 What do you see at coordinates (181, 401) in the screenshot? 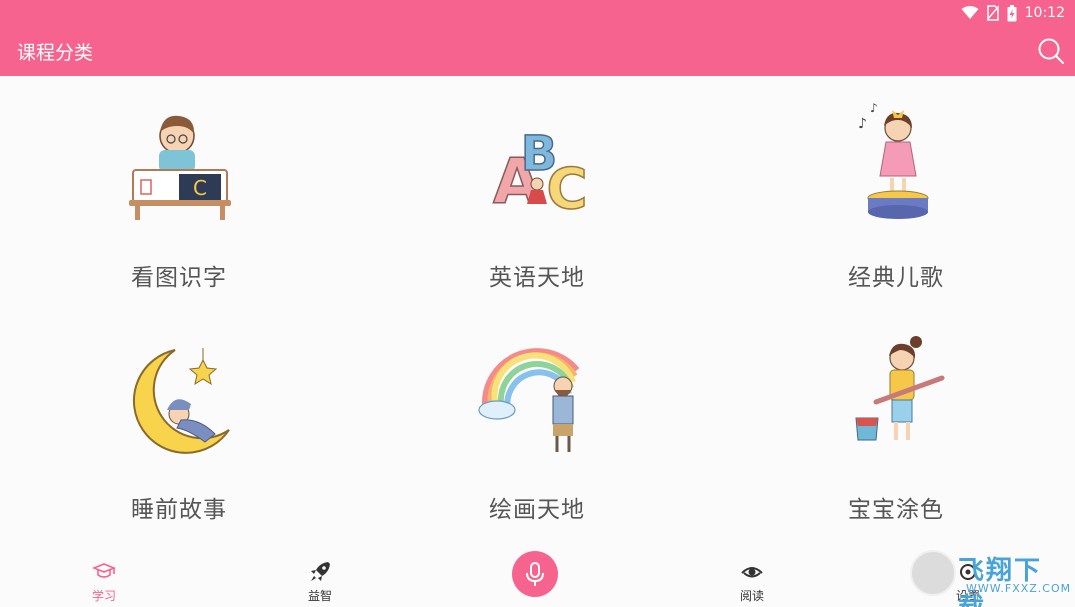
I see `moon-sleeping-icon` at bounding box center [181, 401].